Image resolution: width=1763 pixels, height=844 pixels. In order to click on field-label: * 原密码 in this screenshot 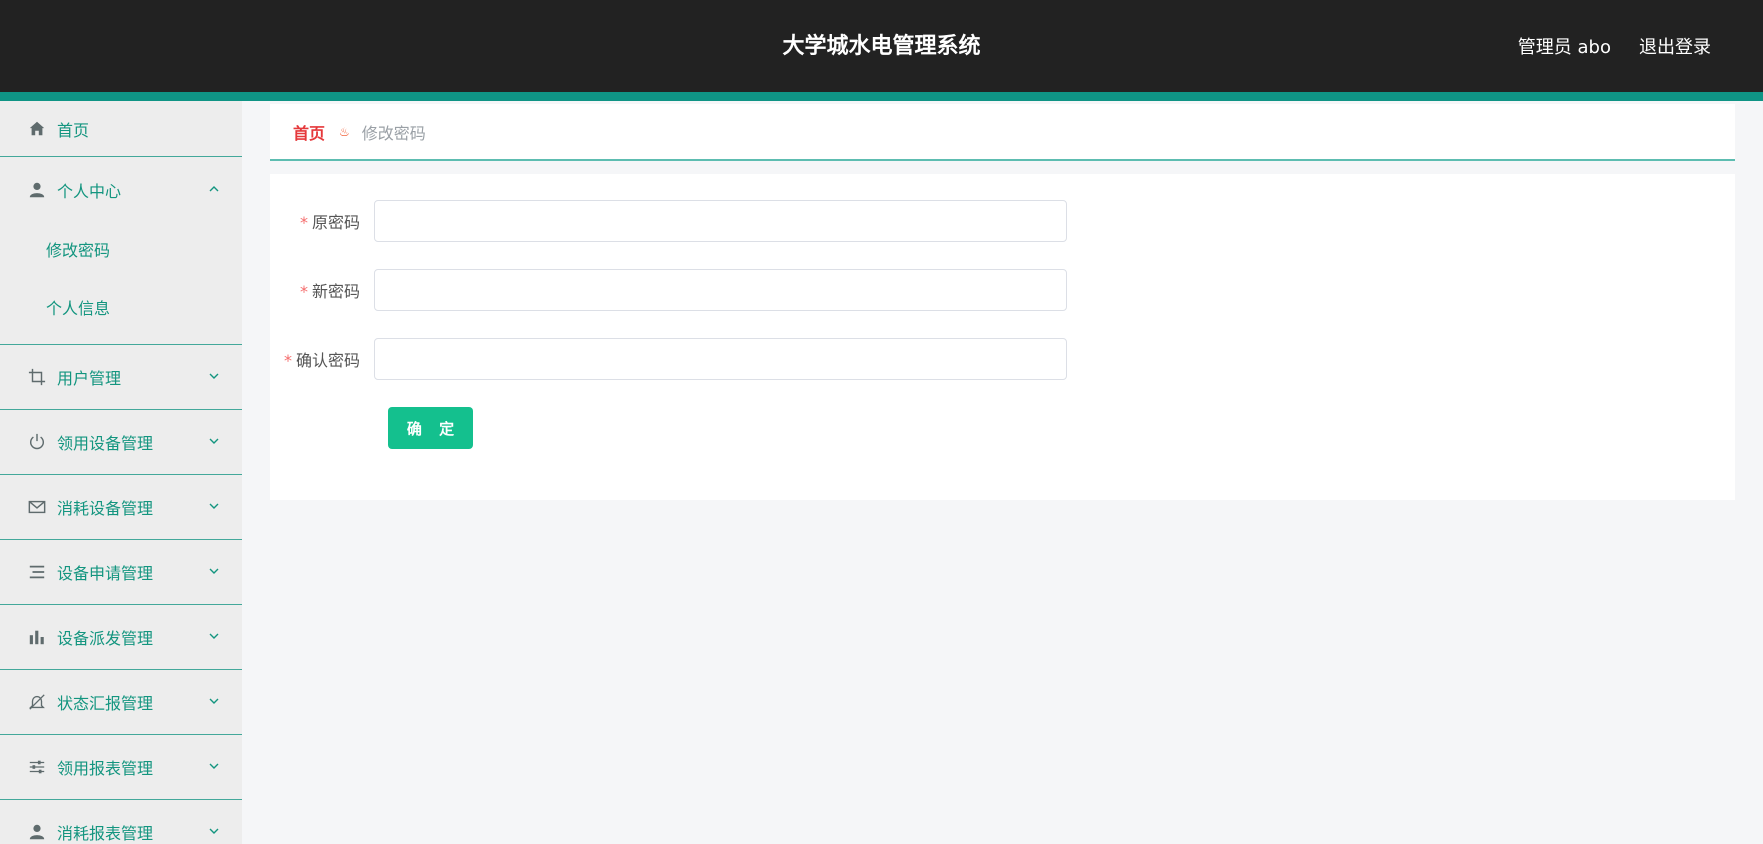, I will do `click(329, 222)`.